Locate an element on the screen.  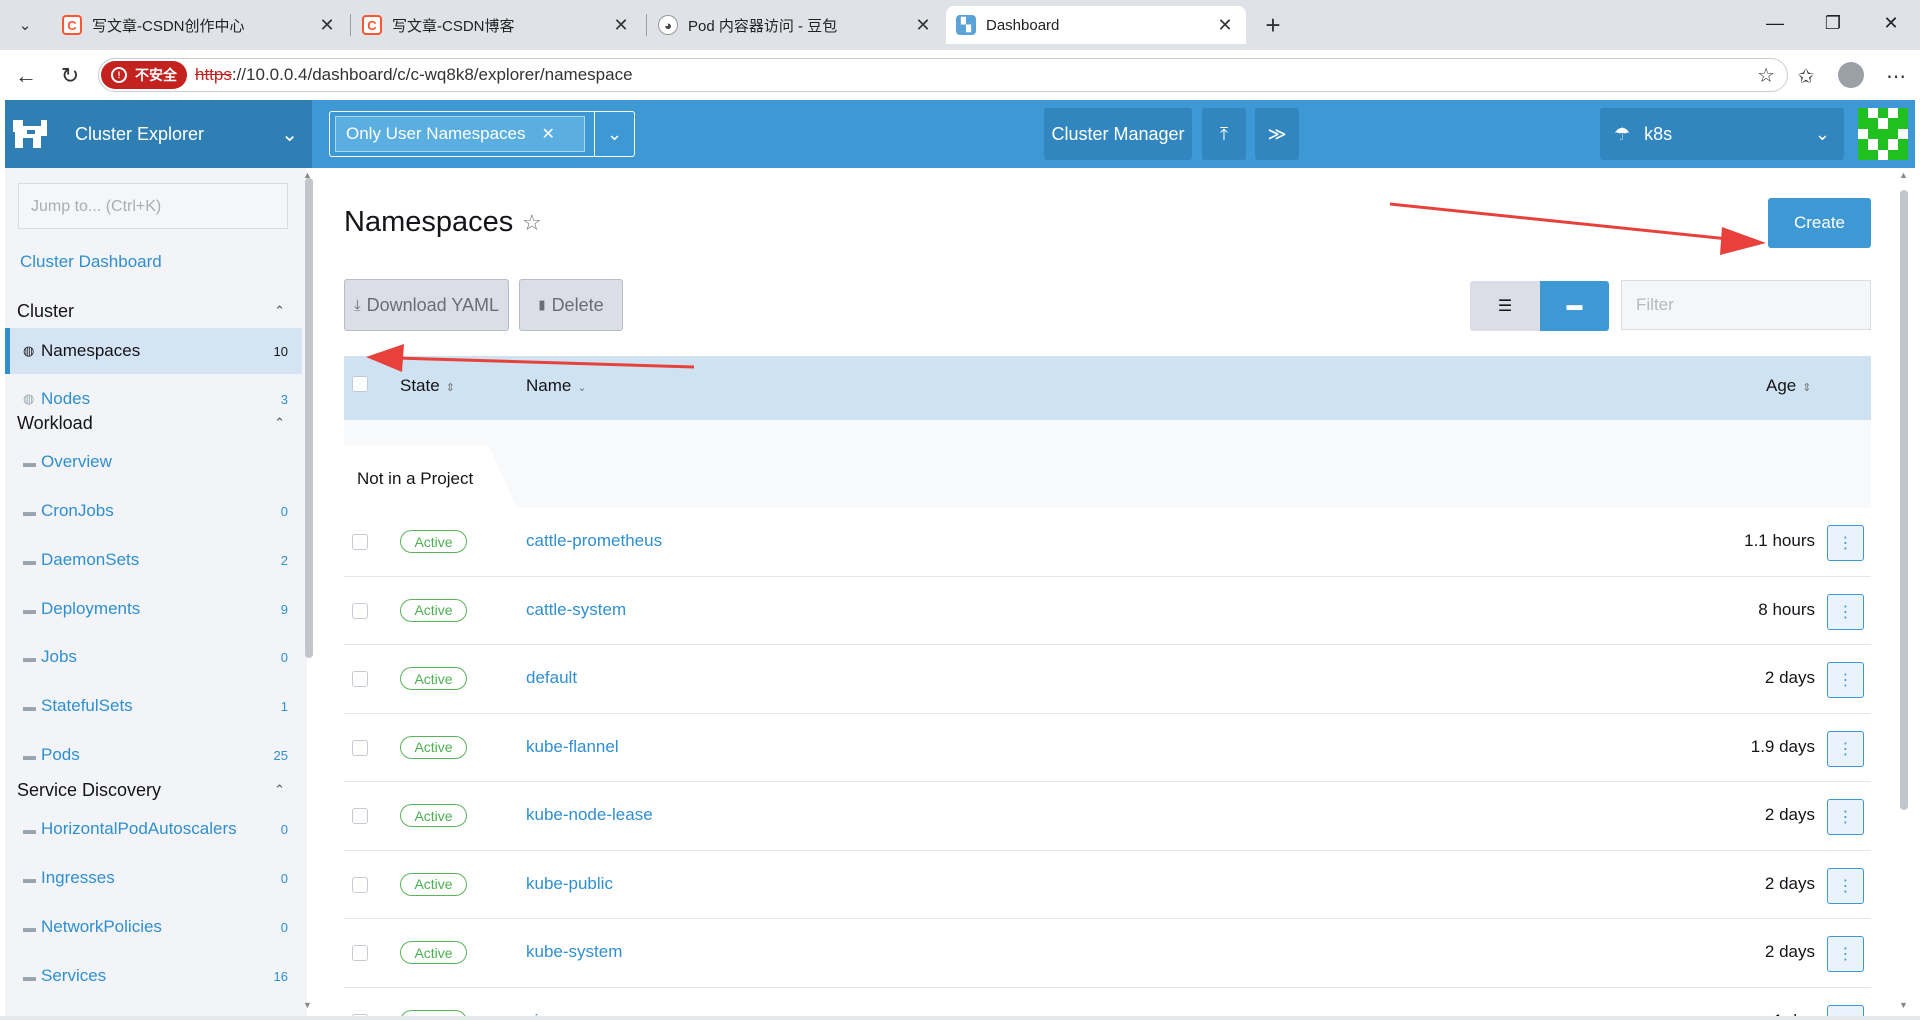
browser-tab-csdn-blog: C 写文章-CSDN博客 ✕ is located at coordinates (497, 25).